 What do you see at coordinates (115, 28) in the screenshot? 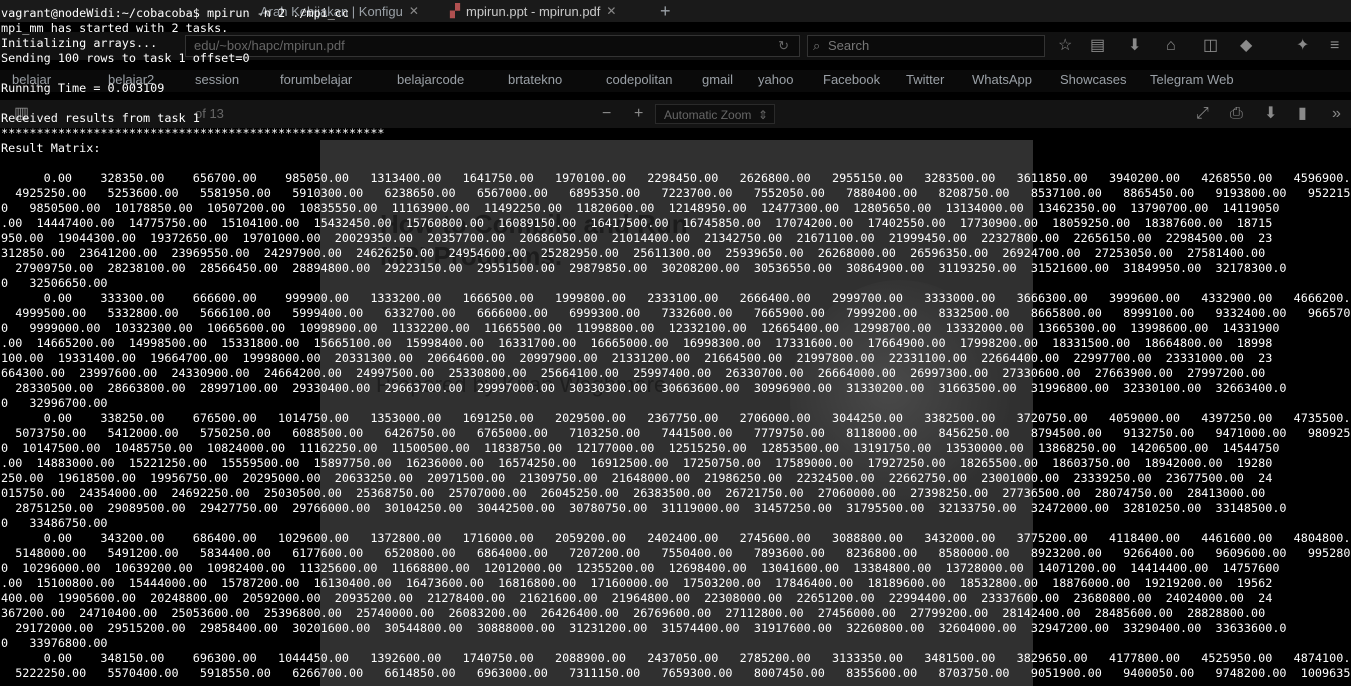
I see `terminal-line: mpi_mm has started with 2 tasks.` at bounding box center [115, 28].